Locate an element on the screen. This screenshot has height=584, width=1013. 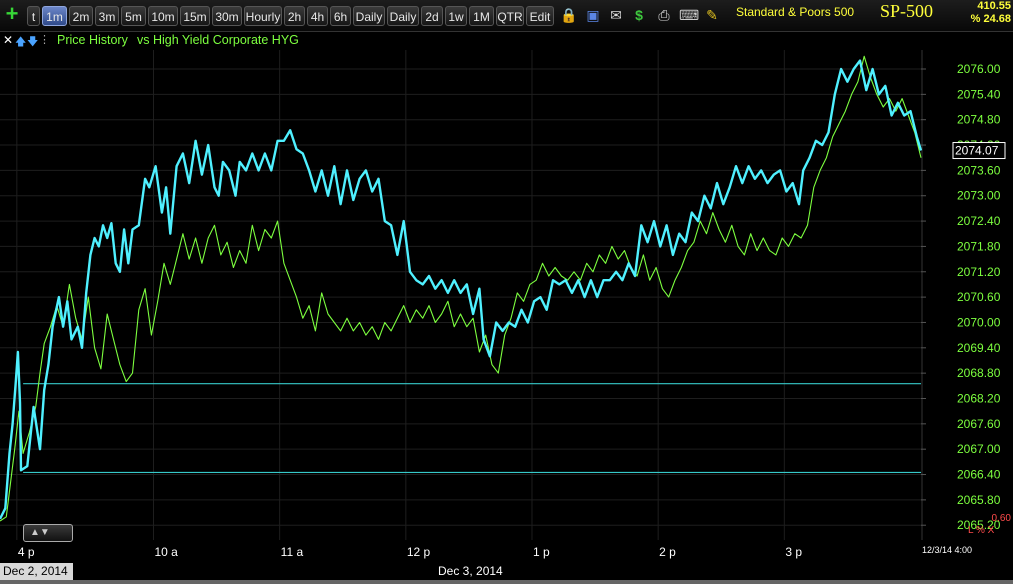
y-tick-label: 2065.80 is located at coordinates (979, 500).